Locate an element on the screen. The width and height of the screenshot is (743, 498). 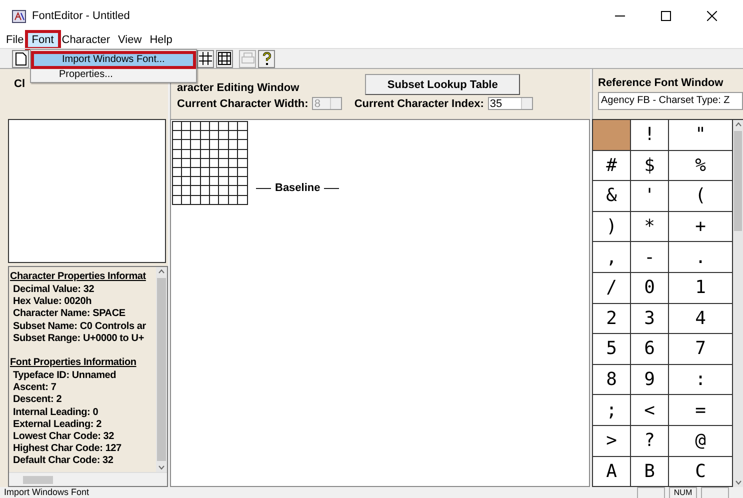
info-line: Lowest Char Code: 32 is located at coordinates (64, 437).